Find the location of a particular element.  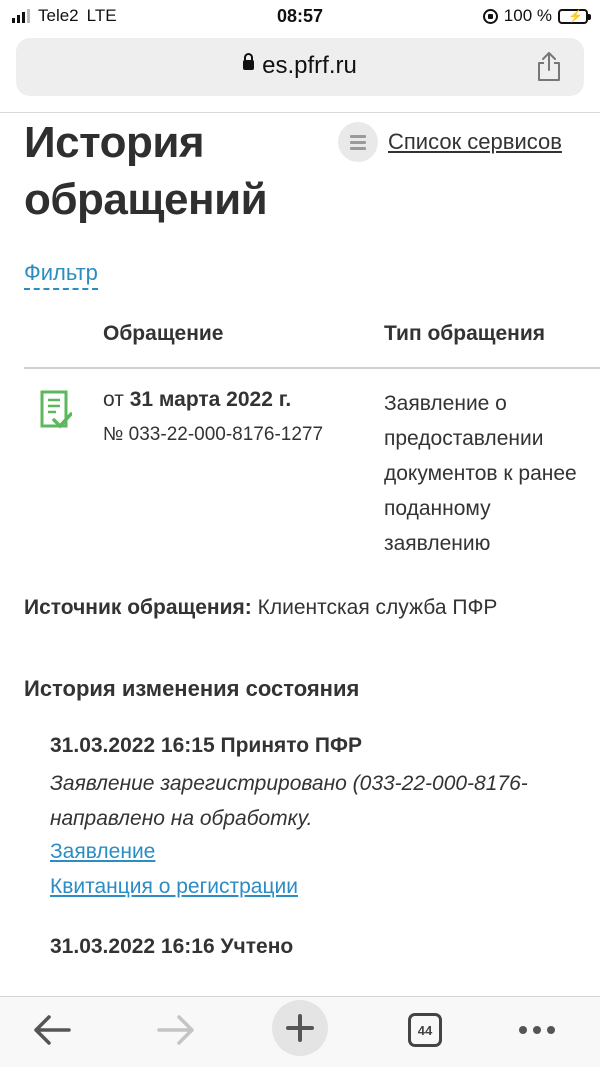

request-number: № 033-22-000-8176-1277 is located at coordinates (213, 434).